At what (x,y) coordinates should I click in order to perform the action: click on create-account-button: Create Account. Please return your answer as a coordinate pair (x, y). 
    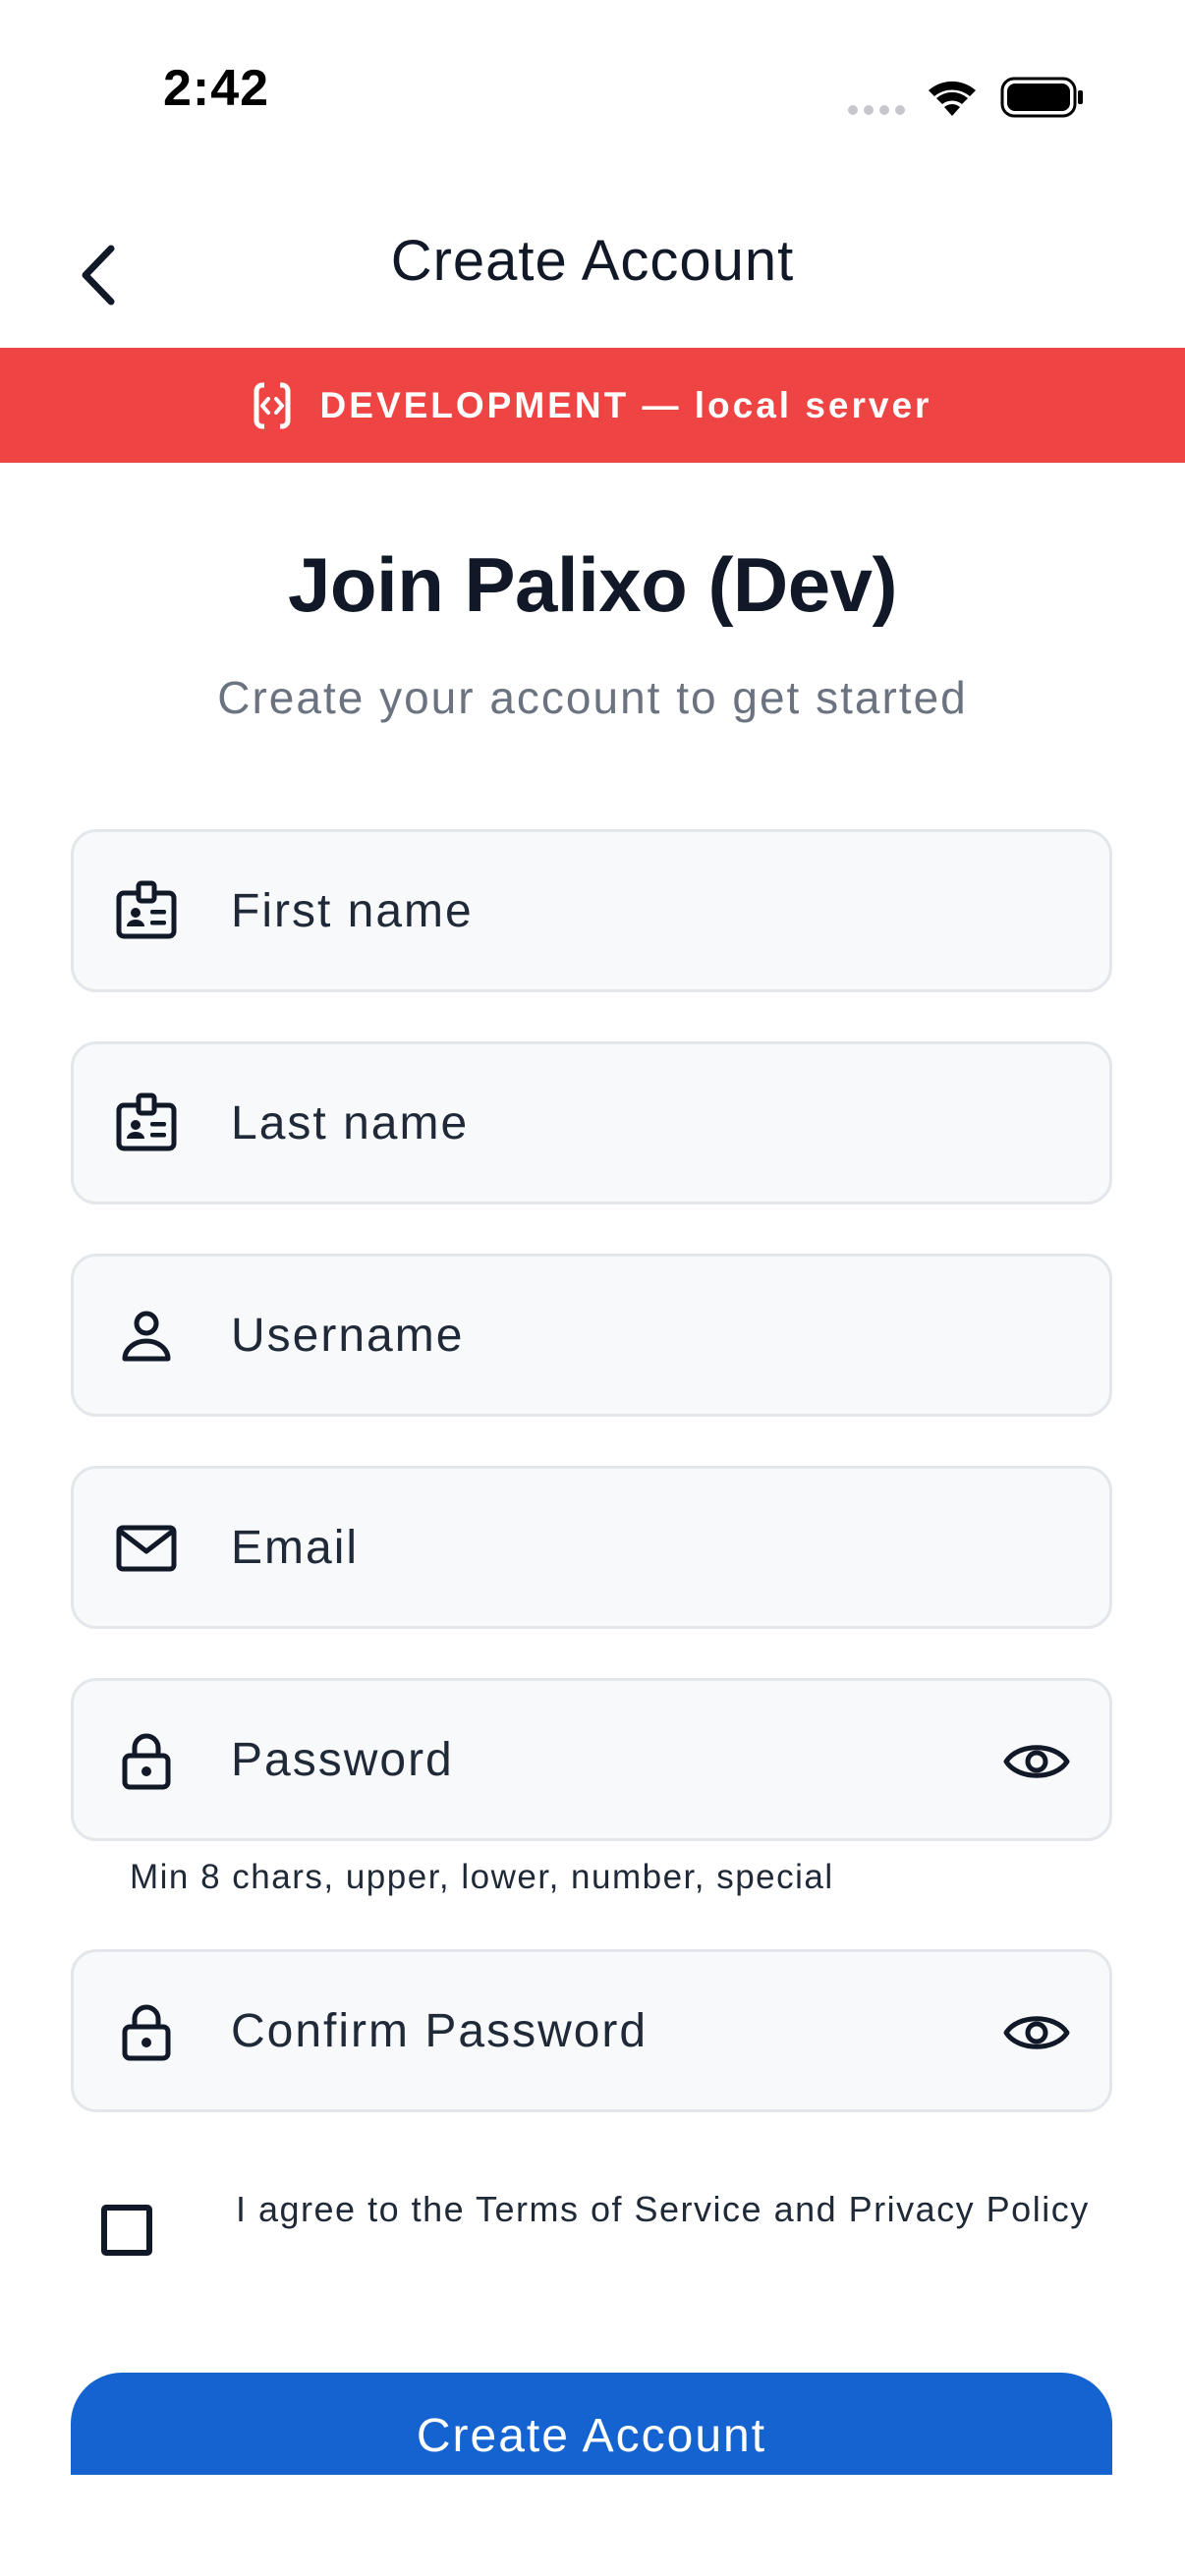
    Looking at the image, I should click on (592, 2424).